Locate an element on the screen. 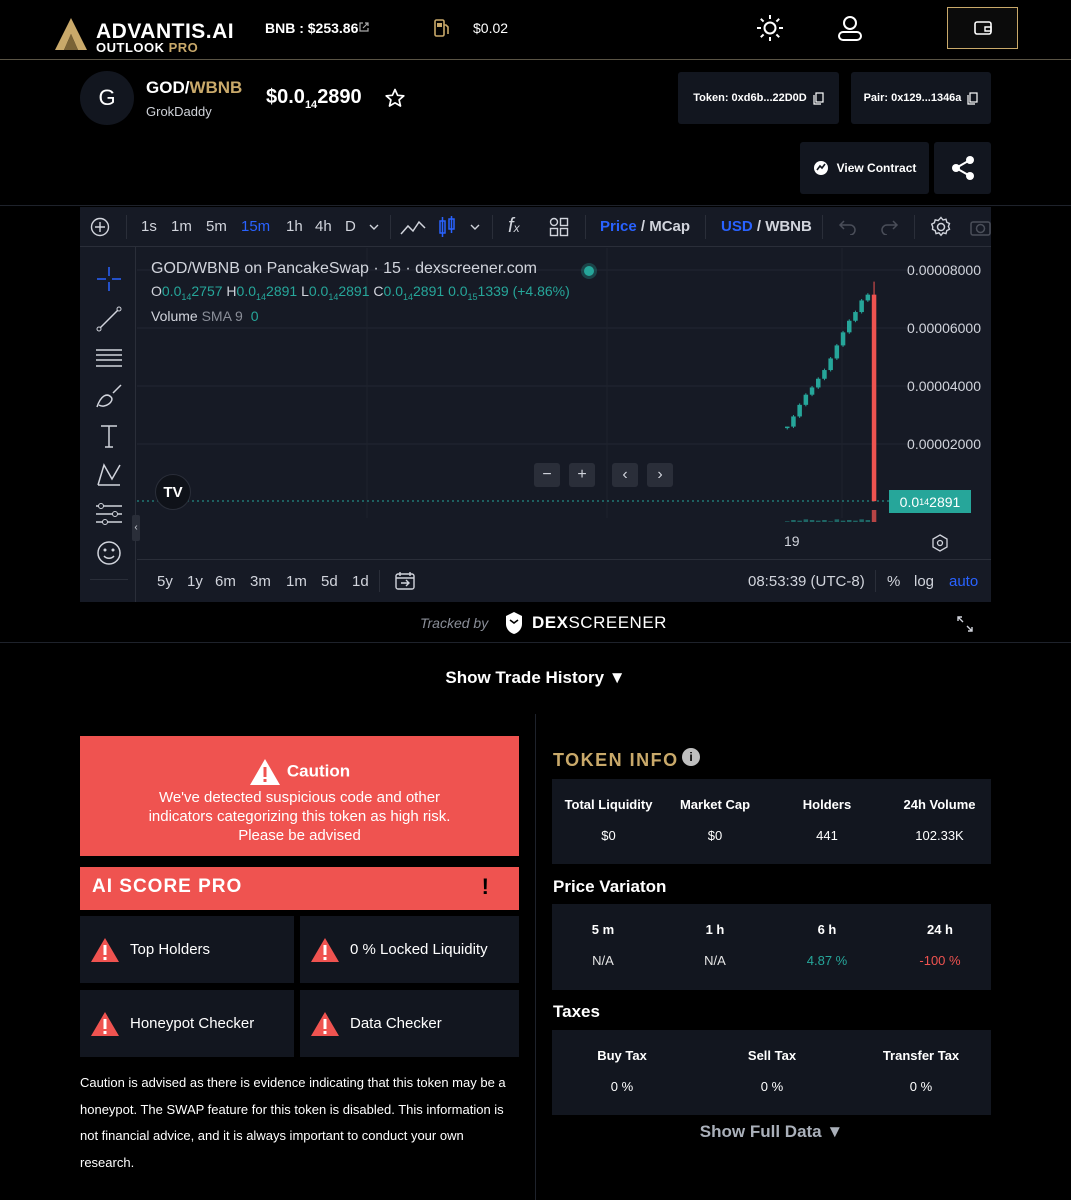 The image size is (1071, 1200). currency-toggle: USD / WBNB is located at coordinates (766, 226).